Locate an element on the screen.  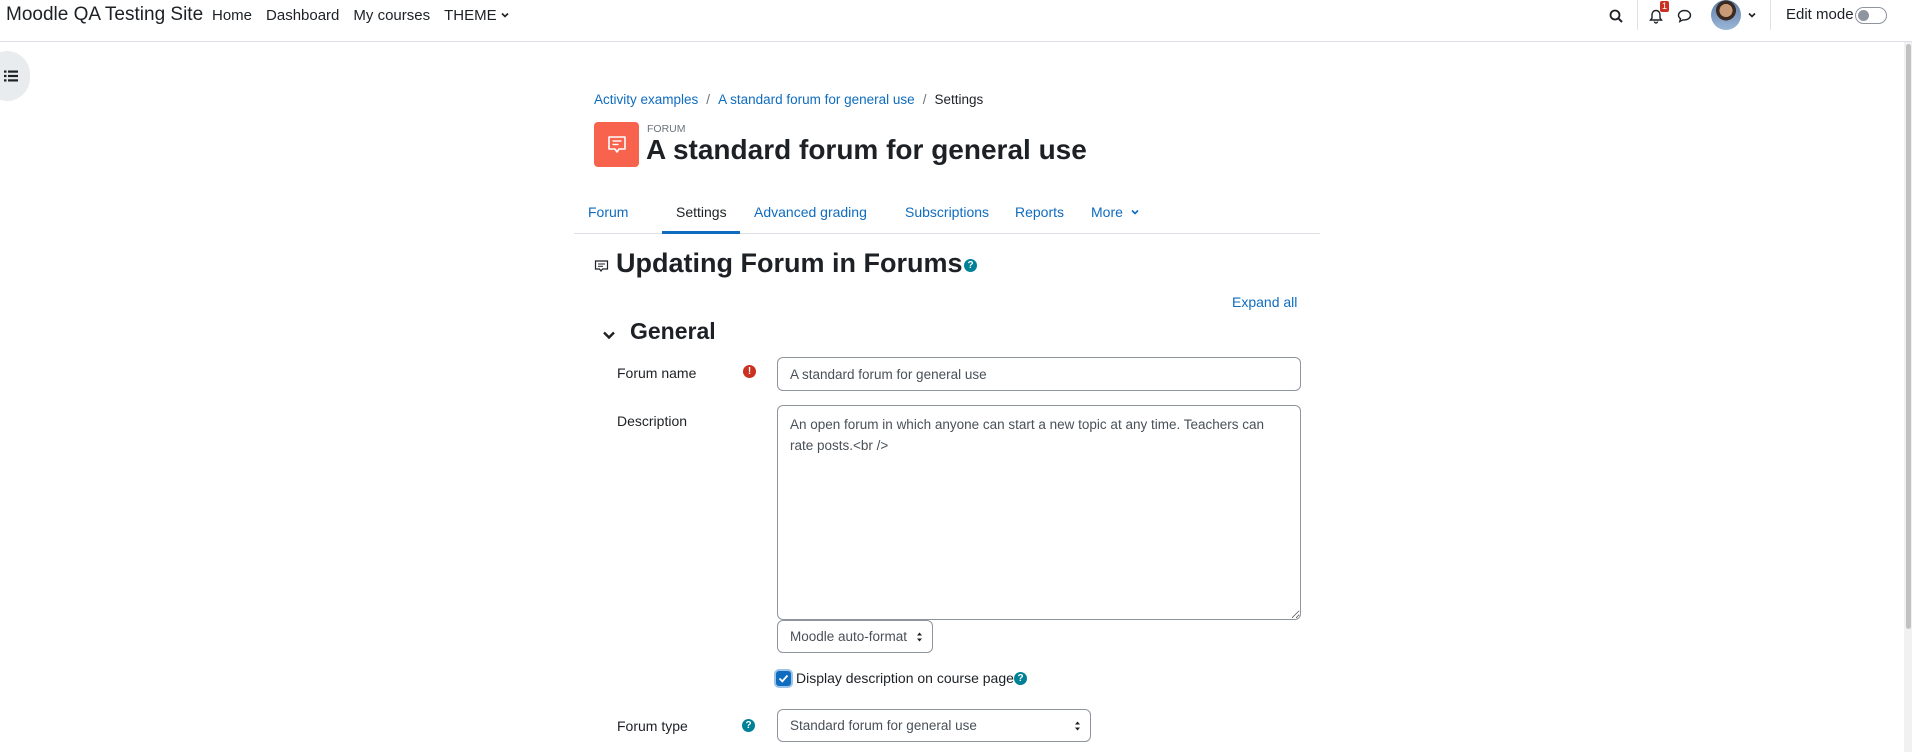
forum-type-label: Forum type is located at coordinates (652, 726).